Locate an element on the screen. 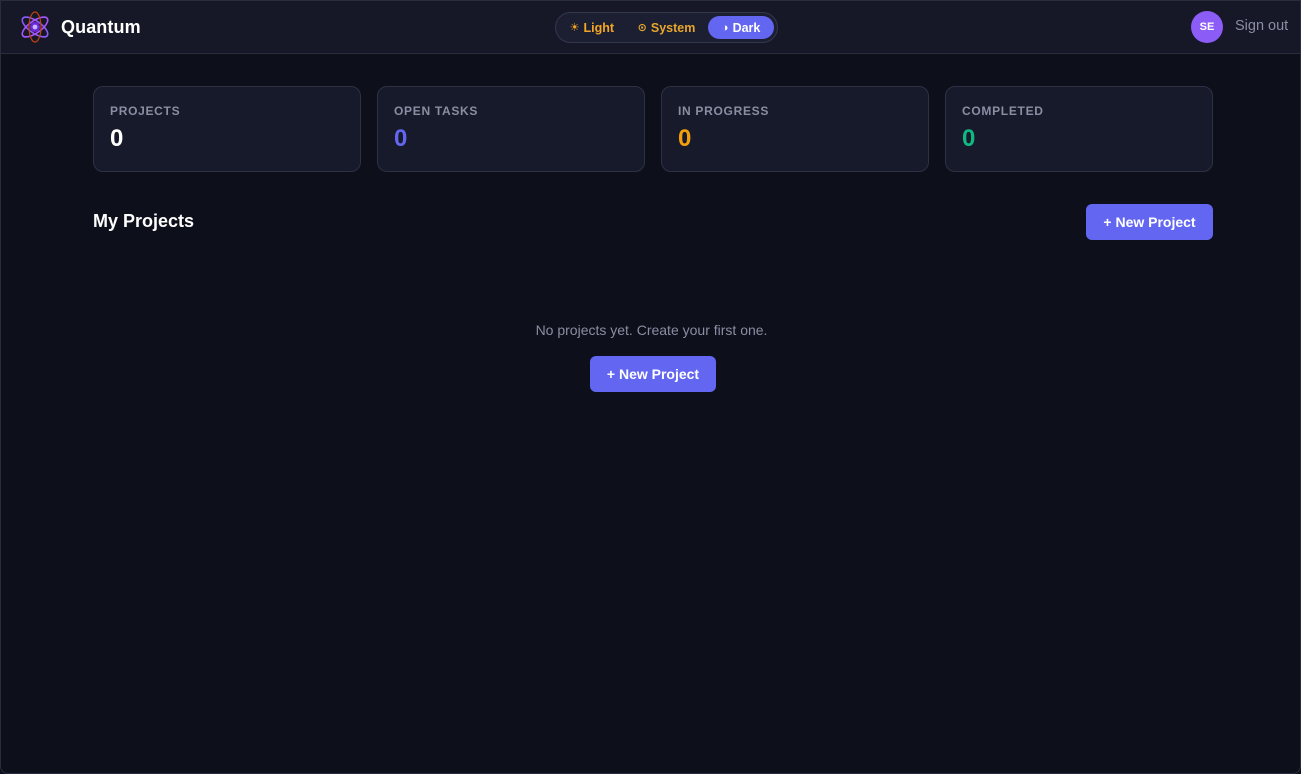 Image resolution: width=1301 pixels, height=774 pixels. stat-label: PROJECTS is located at coordinates (145, 111).